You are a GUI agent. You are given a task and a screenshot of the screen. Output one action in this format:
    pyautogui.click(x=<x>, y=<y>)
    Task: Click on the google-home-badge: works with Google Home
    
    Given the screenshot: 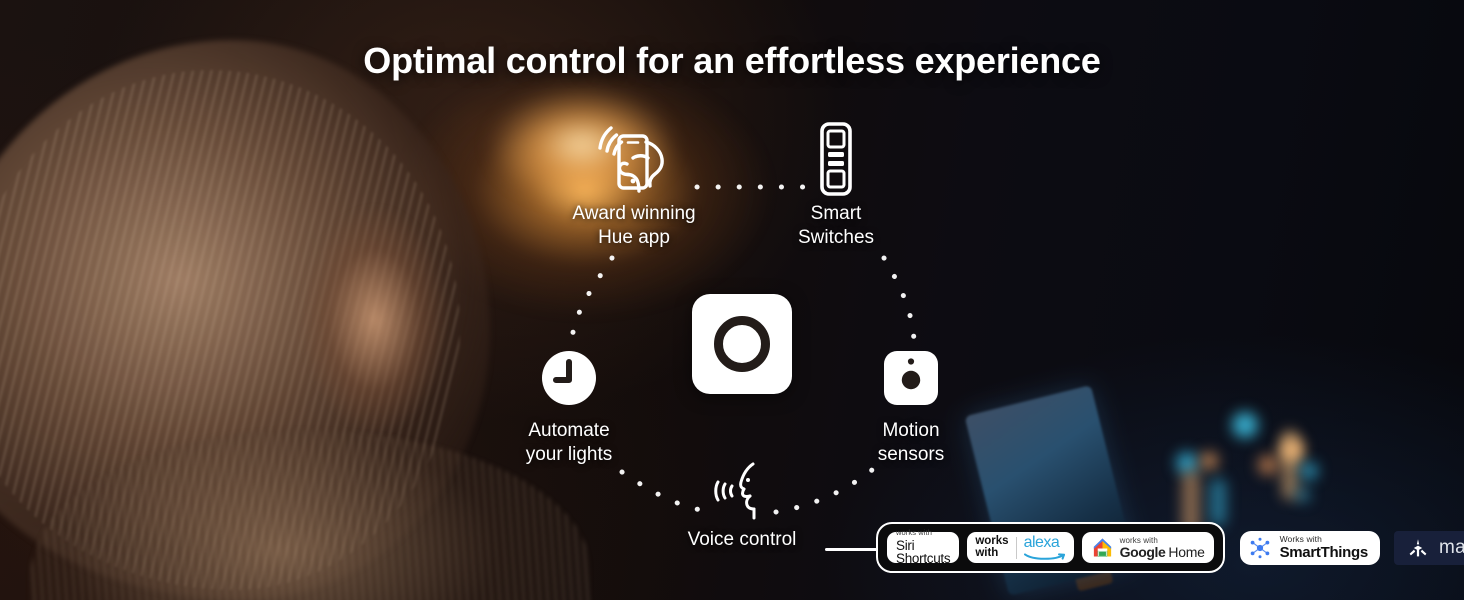 What is the action you would take?
    pyautogui.click(x=1147, y=547)
    